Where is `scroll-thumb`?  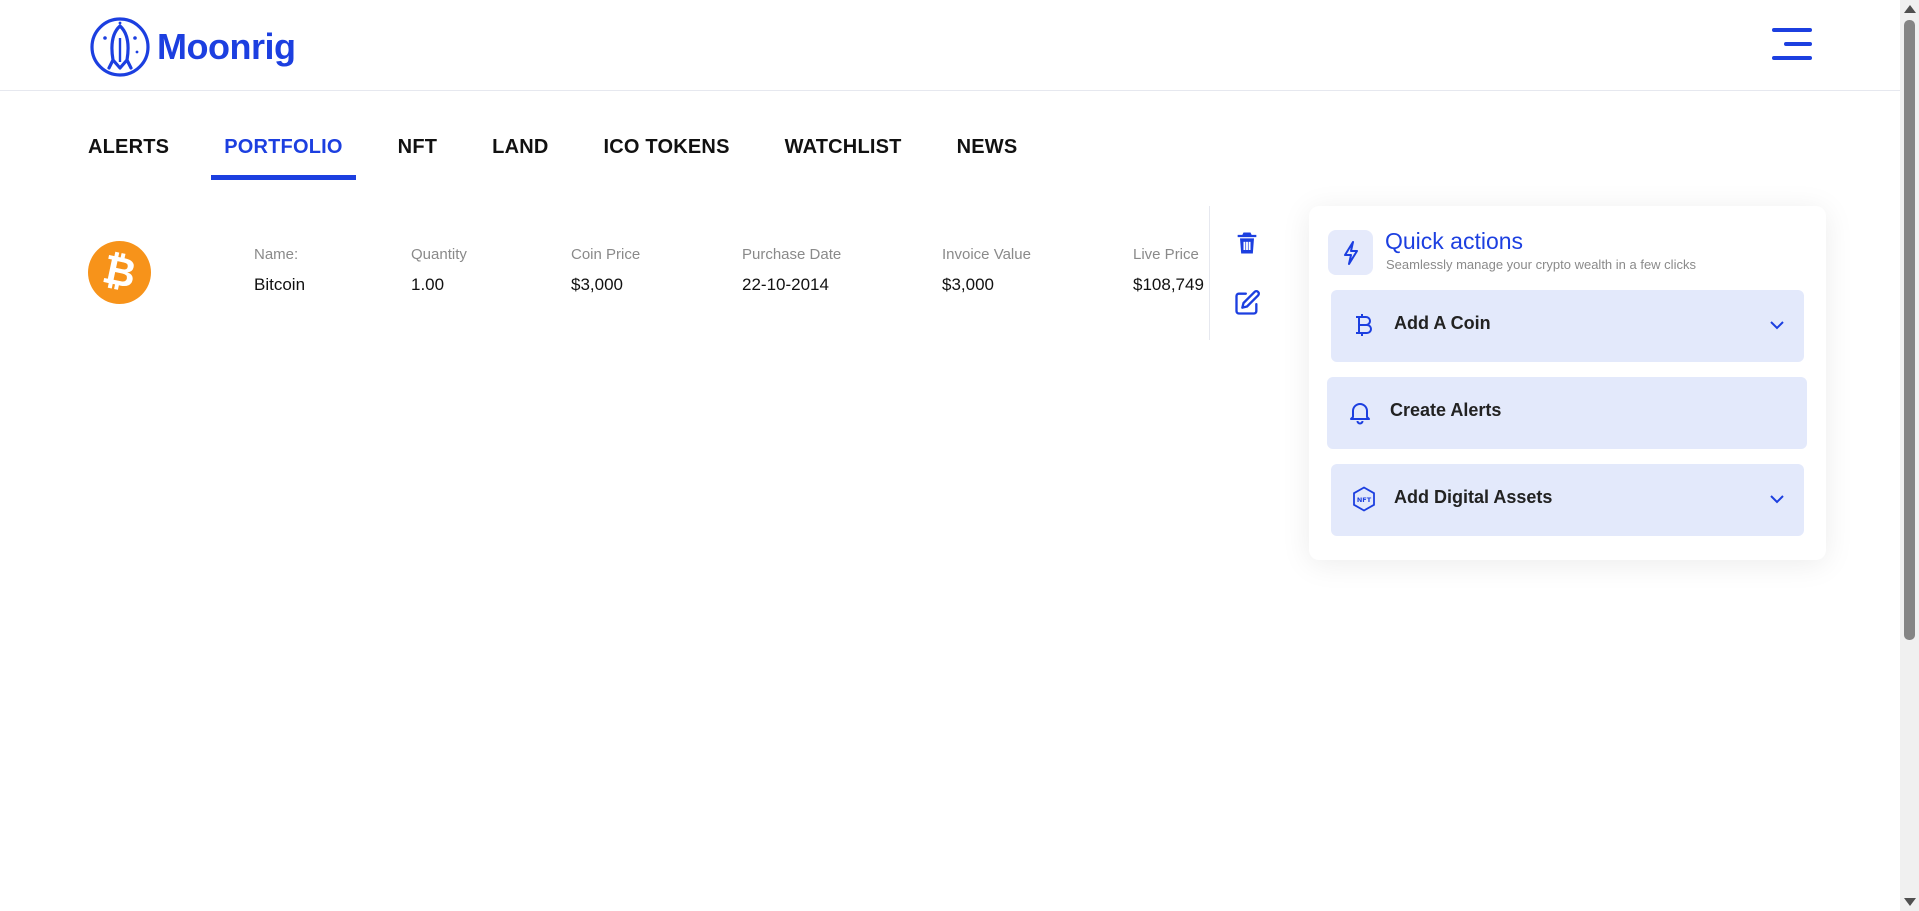
scroll-thumb is located at coordinates (1909, 330).